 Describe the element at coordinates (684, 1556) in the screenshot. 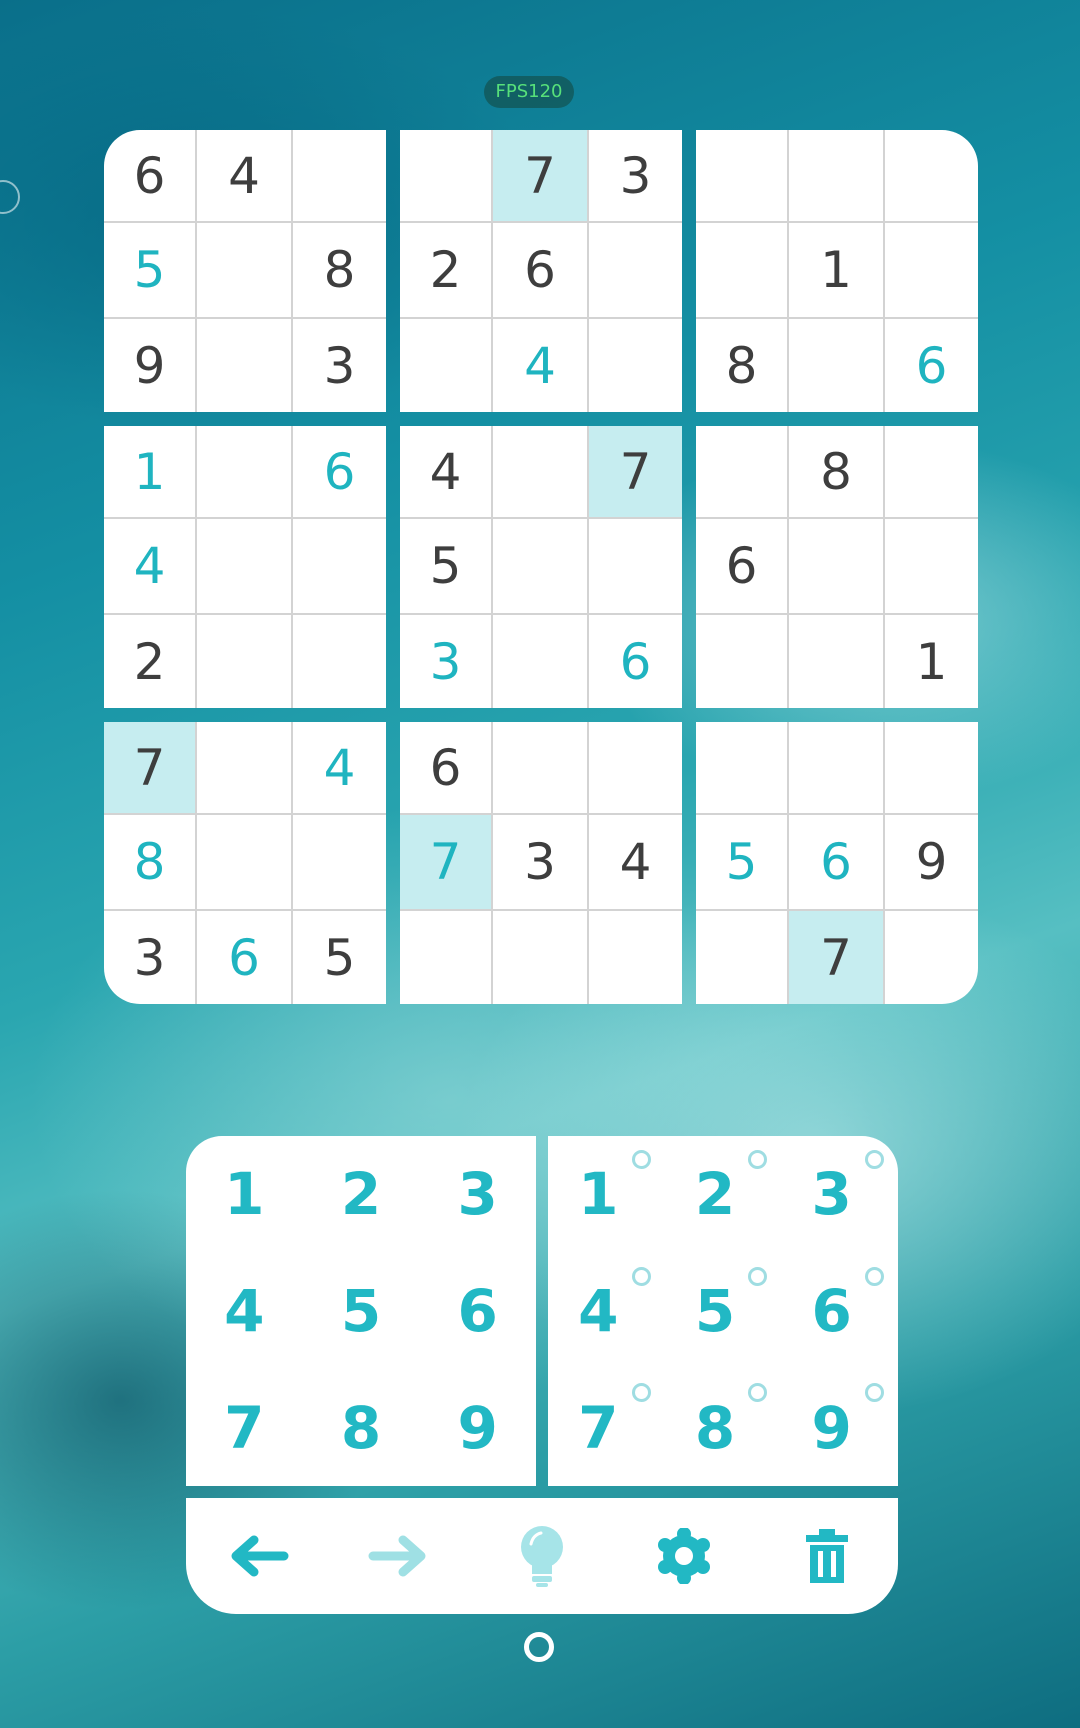

I see `settings-button` at that location.